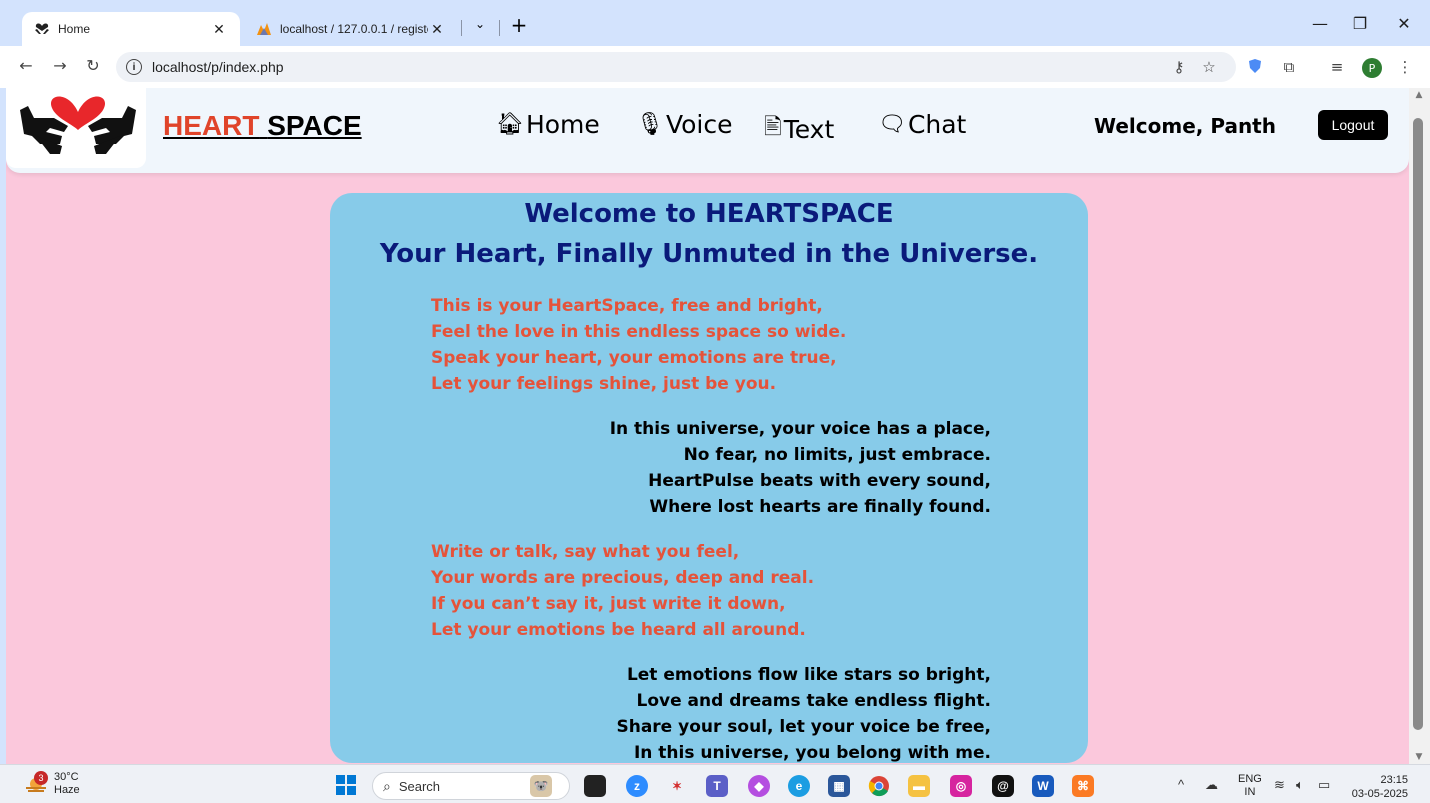 The height and width of the screenshot is (803, 1430). I want to click on browser-toolbar: ← → ↻ i localhost/p/index.php ⚷ ☆ ⧉ ≡ ⋮, so click(715, 67).